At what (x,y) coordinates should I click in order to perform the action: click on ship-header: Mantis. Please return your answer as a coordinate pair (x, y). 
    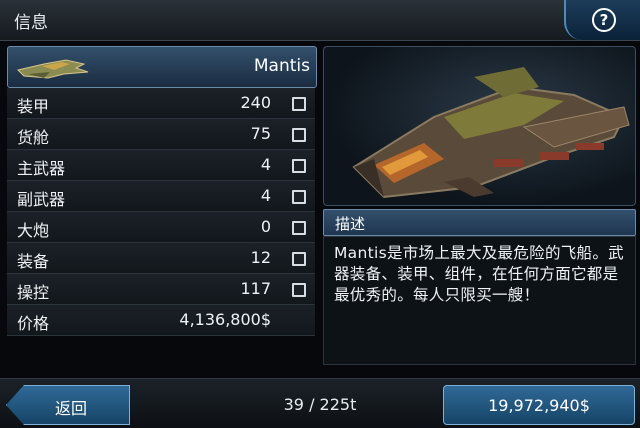
    Looking at the image, I should click on (162, 67).